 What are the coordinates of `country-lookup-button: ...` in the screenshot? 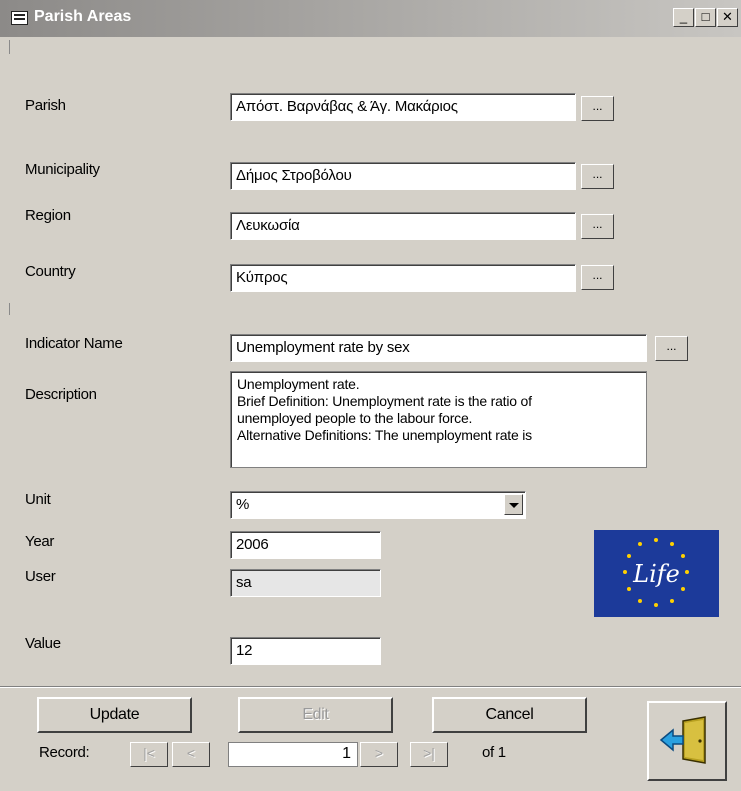 It's located at (597, 277).